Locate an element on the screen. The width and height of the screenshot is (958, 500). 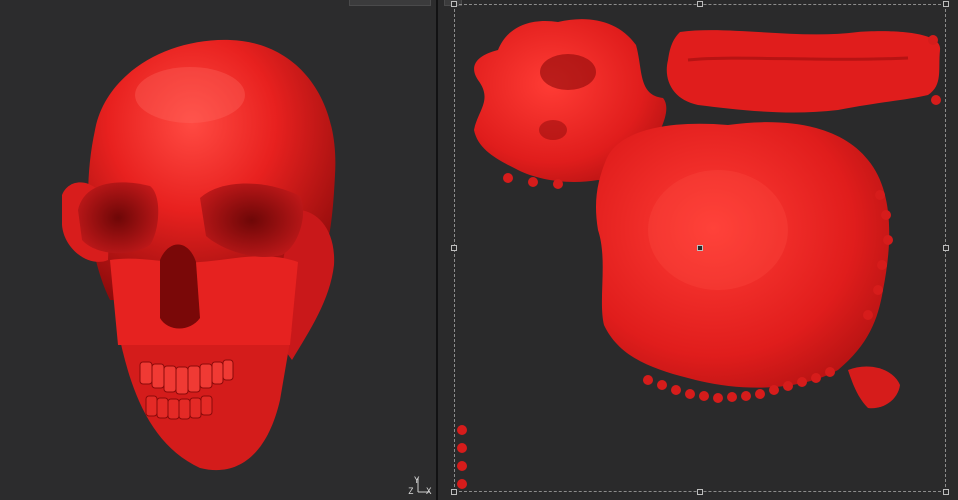
frame-handle-left is located at coordinates (454, 248).